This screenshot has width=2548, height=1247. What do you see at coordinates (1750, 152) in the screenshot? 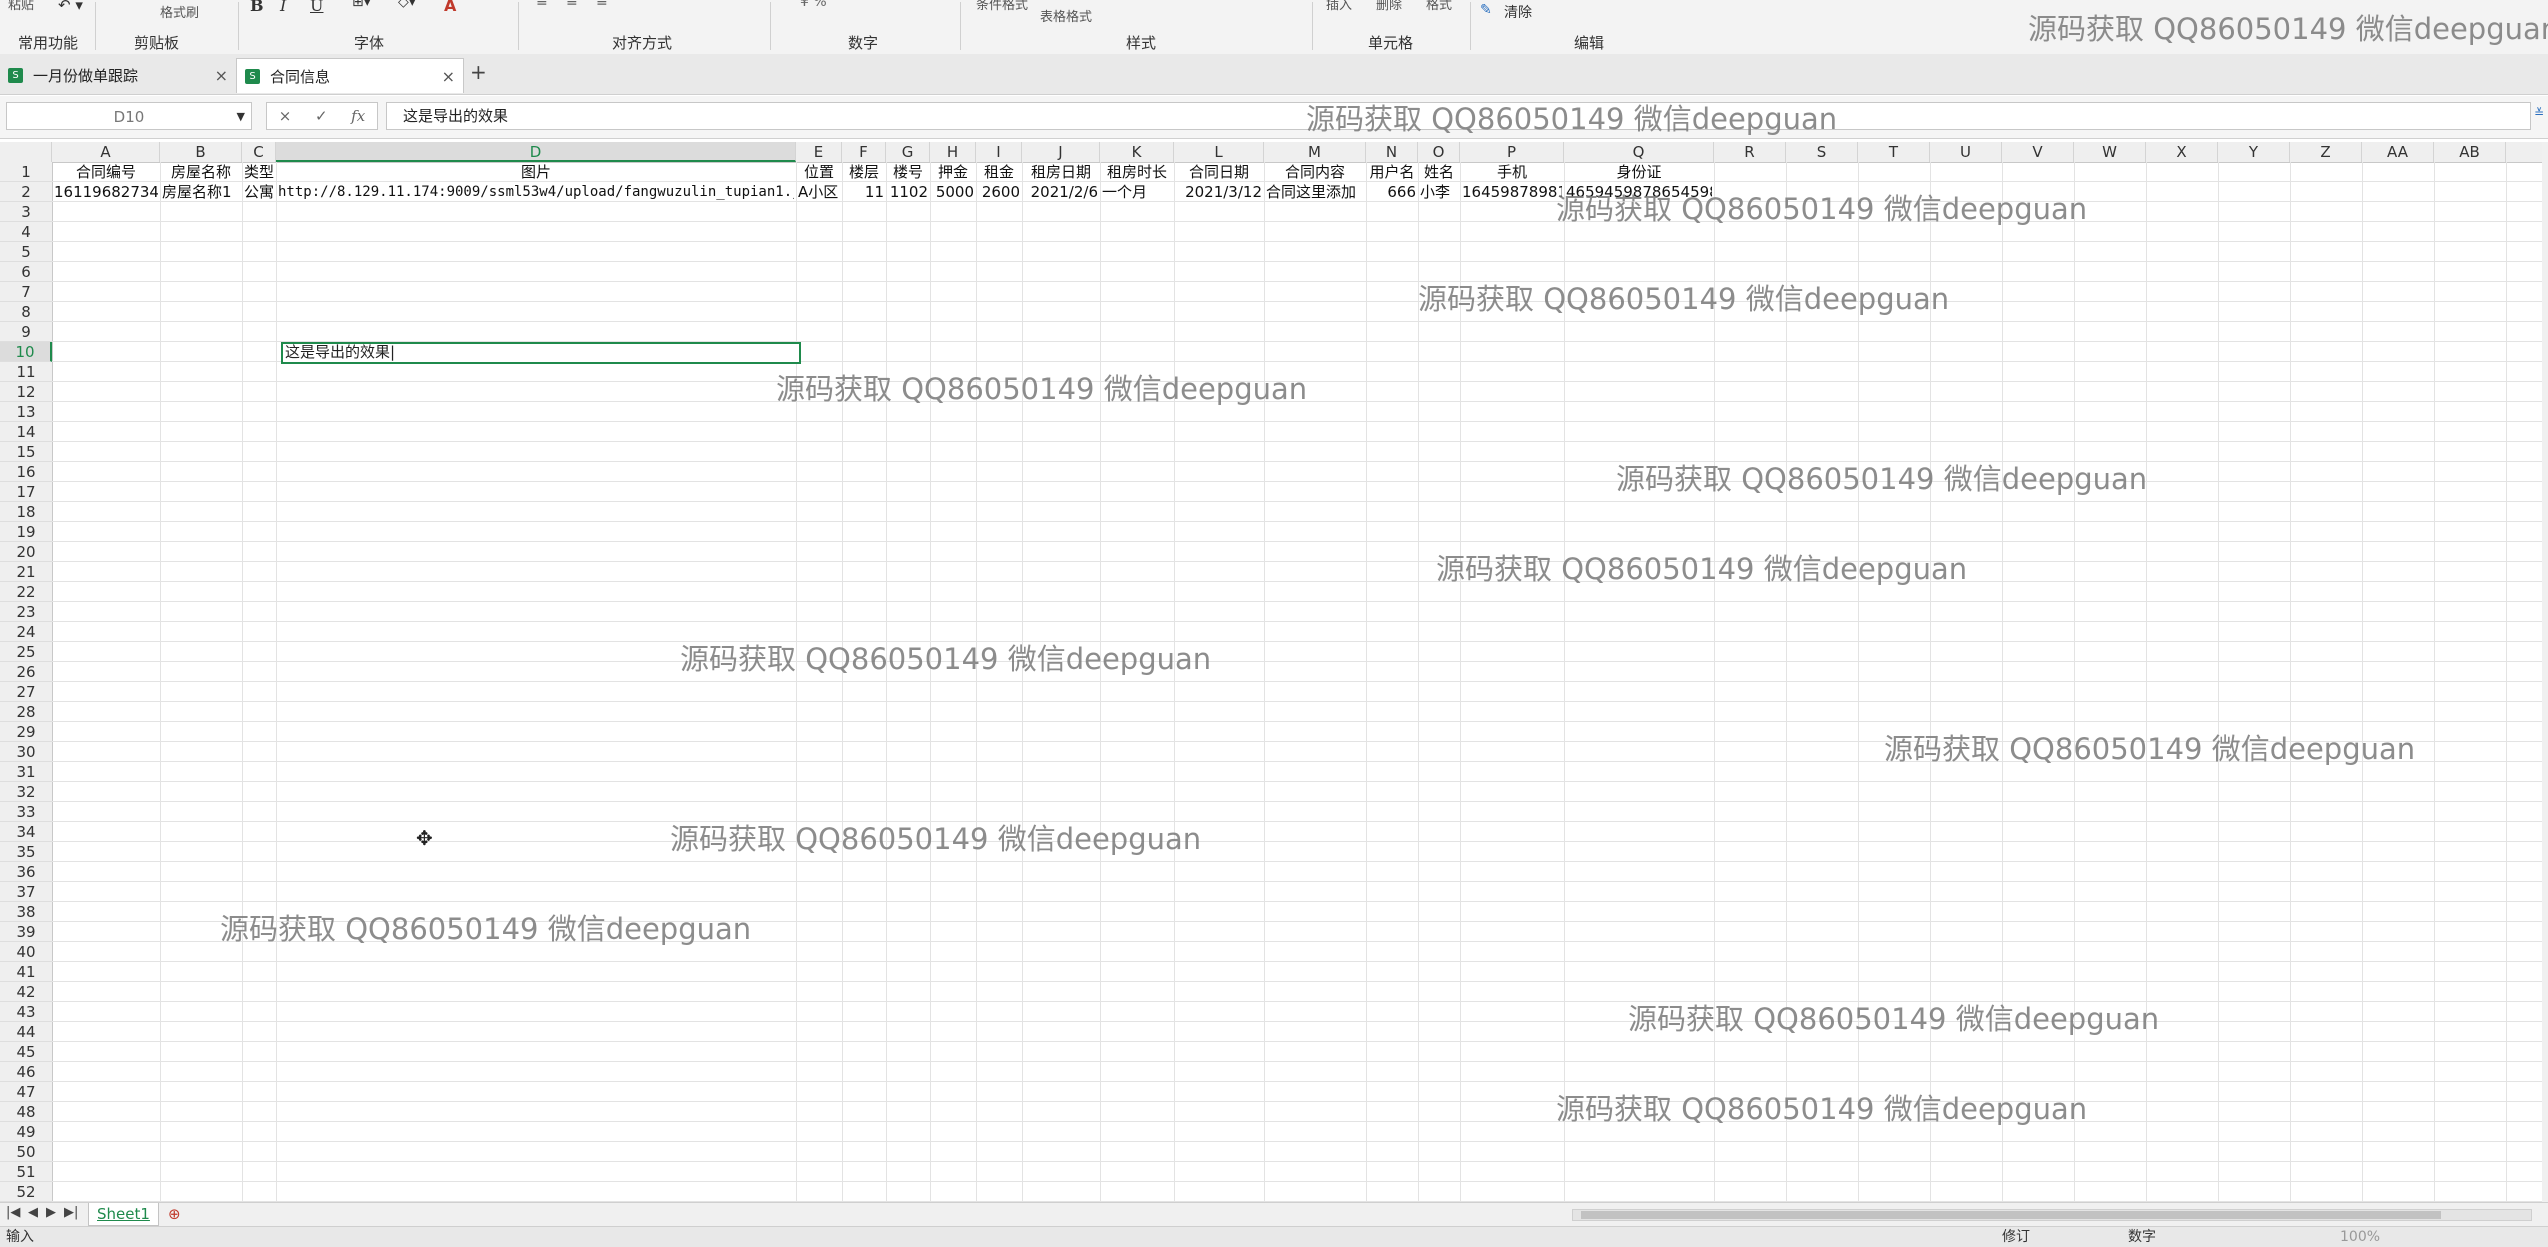
I see `column-header-r: R` at bounding box center [1750, 152].